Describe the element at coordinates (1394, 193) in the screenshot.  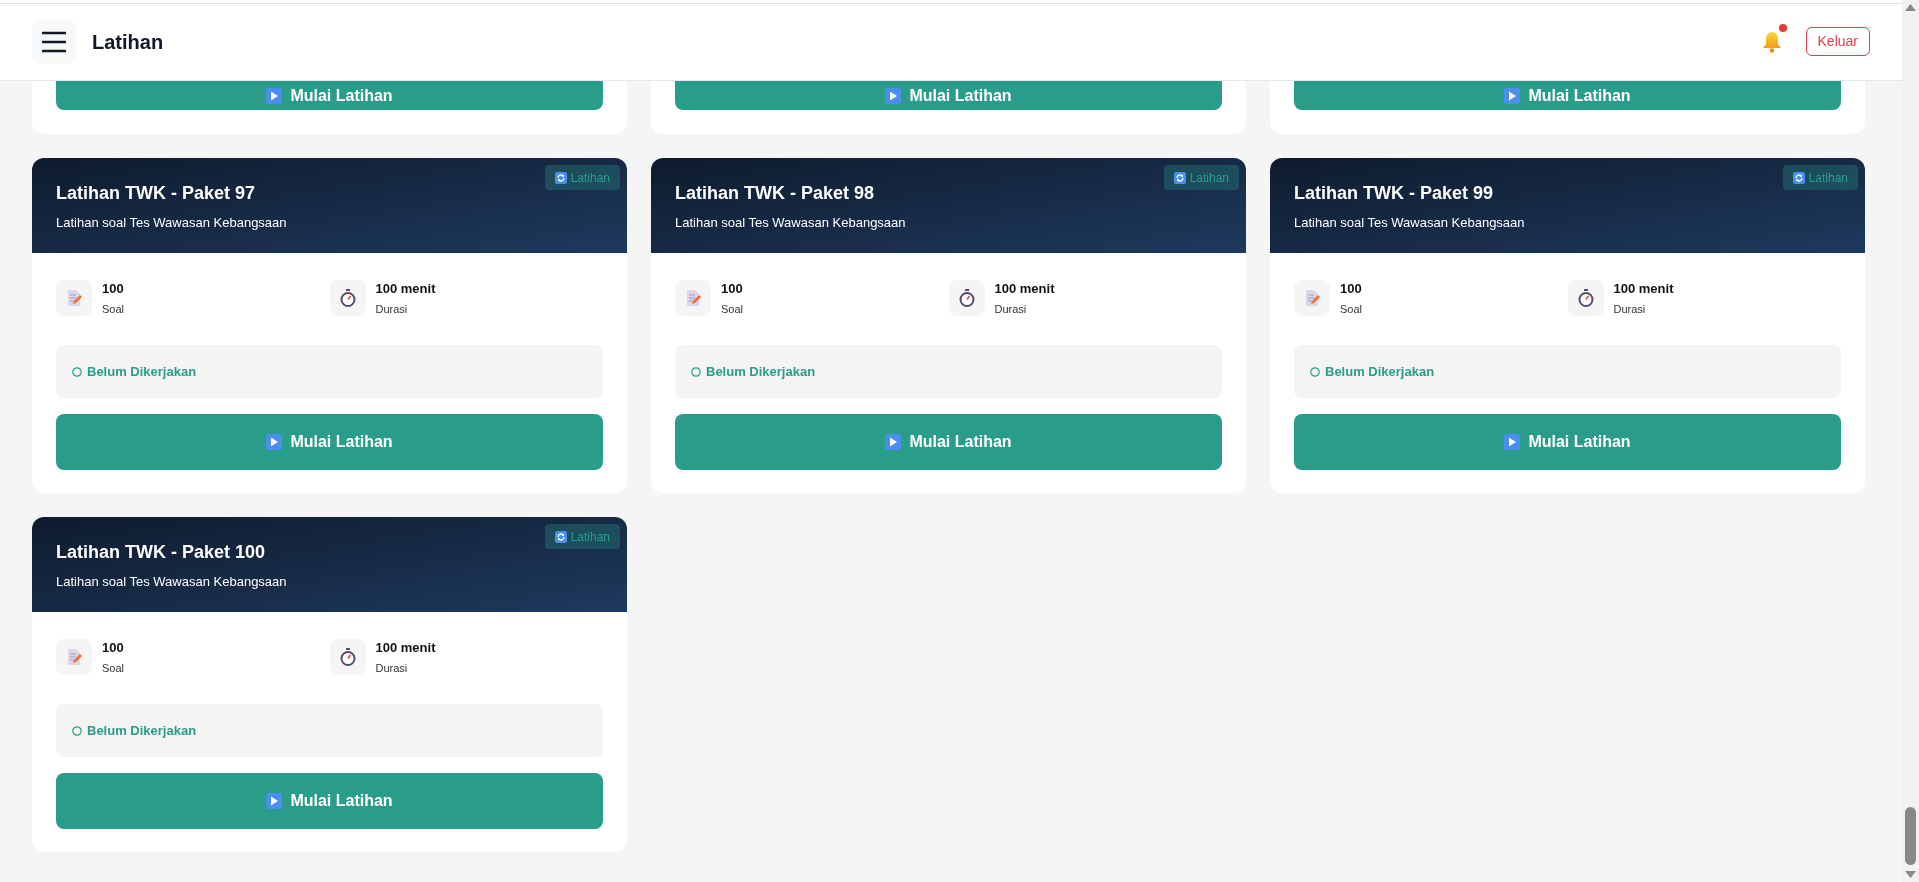
I see `card-title: Latihan TWK - Paket 99` at that location.